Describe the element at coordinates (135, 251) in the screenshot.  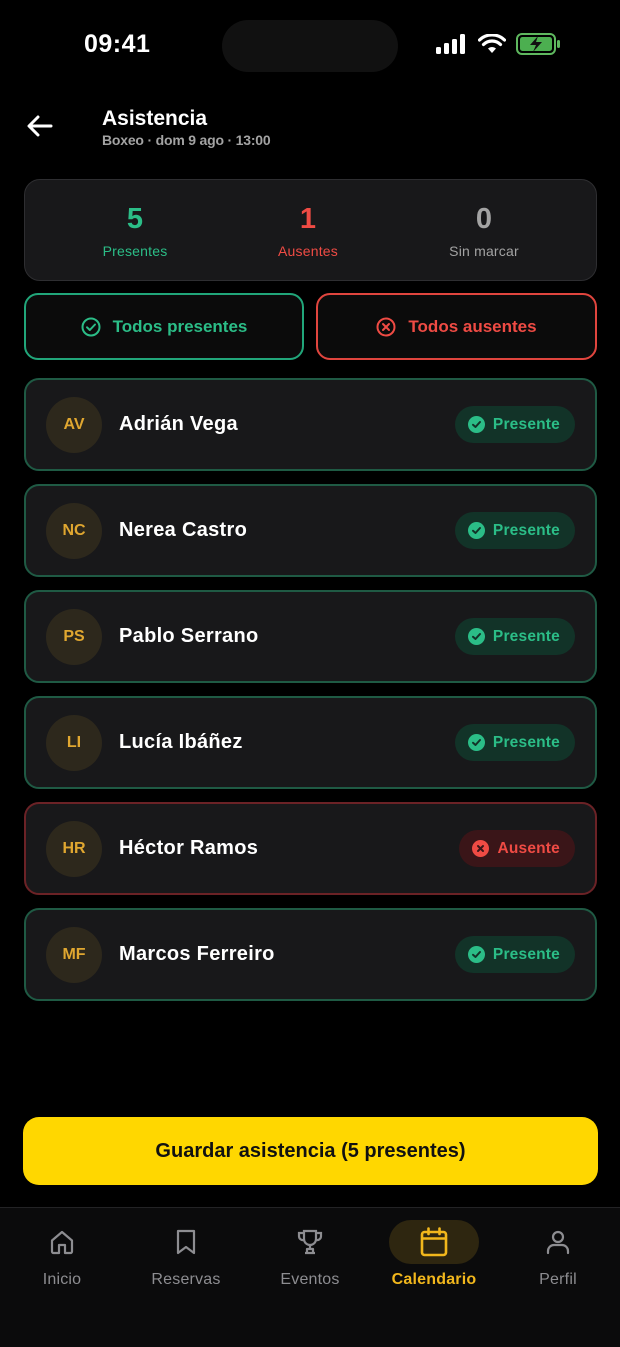
I see `present-label: Presentes` at that location.